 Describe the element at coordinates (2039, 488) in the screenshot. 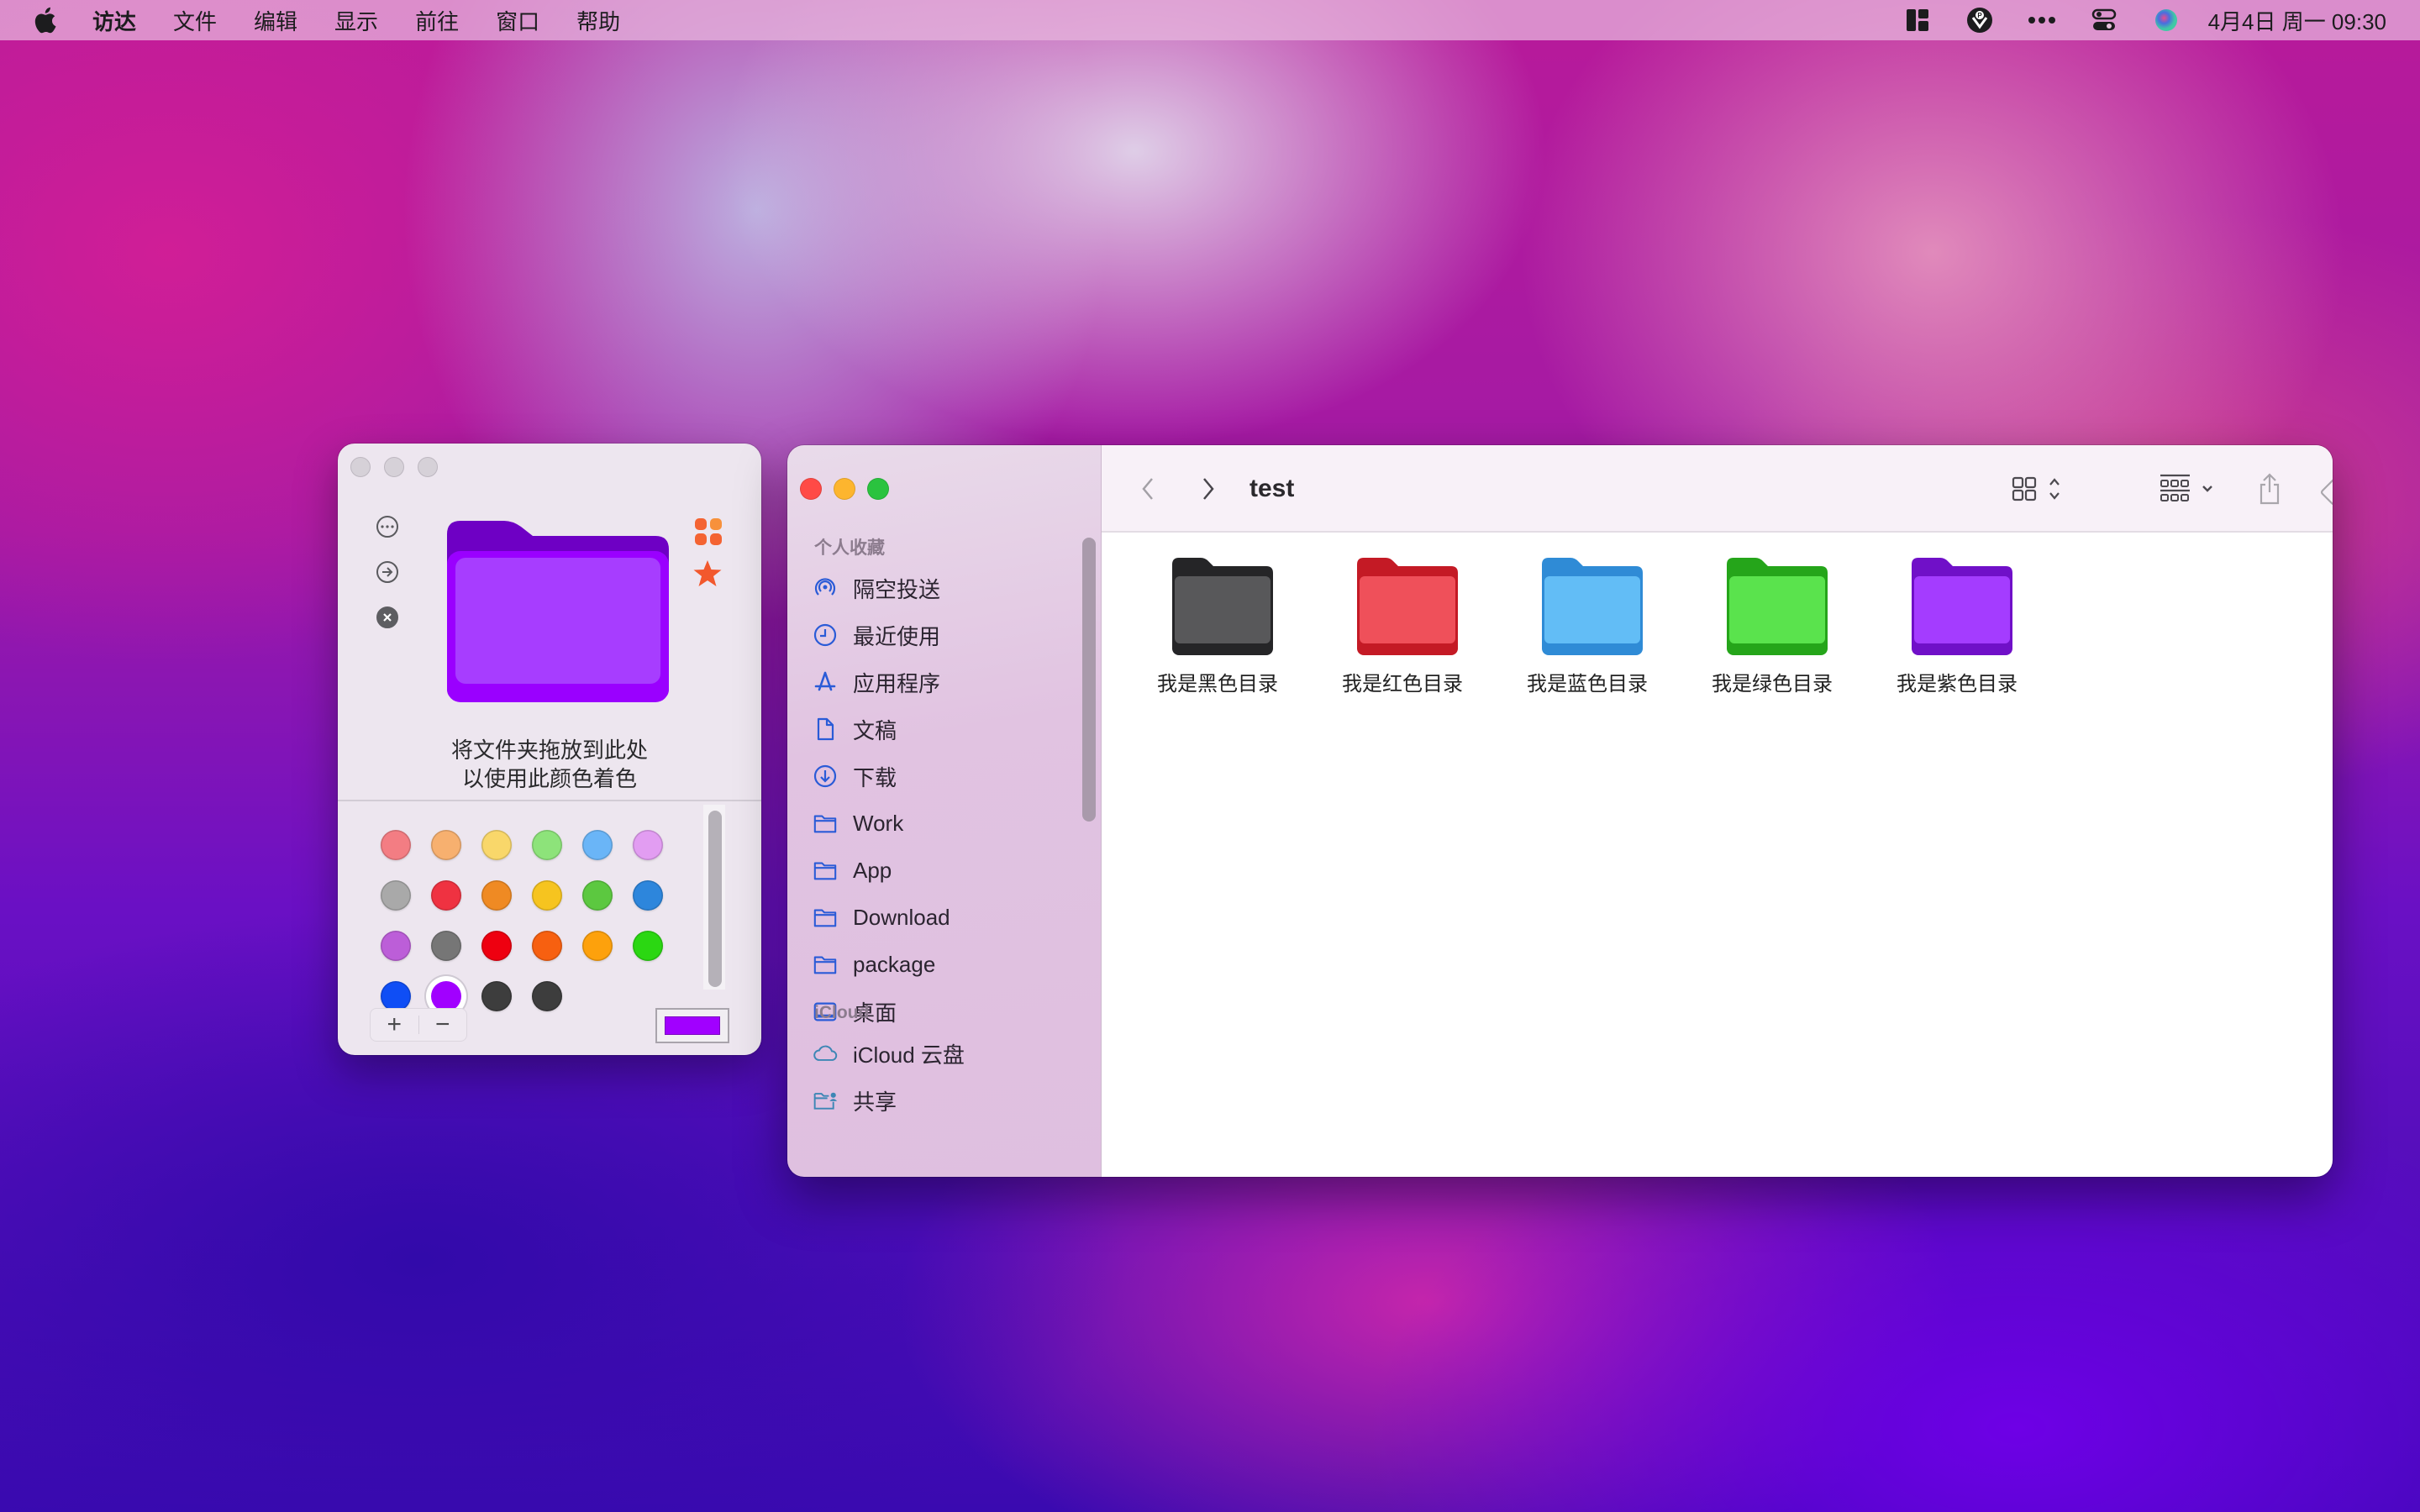

I see `icon-view-icon` at that location.